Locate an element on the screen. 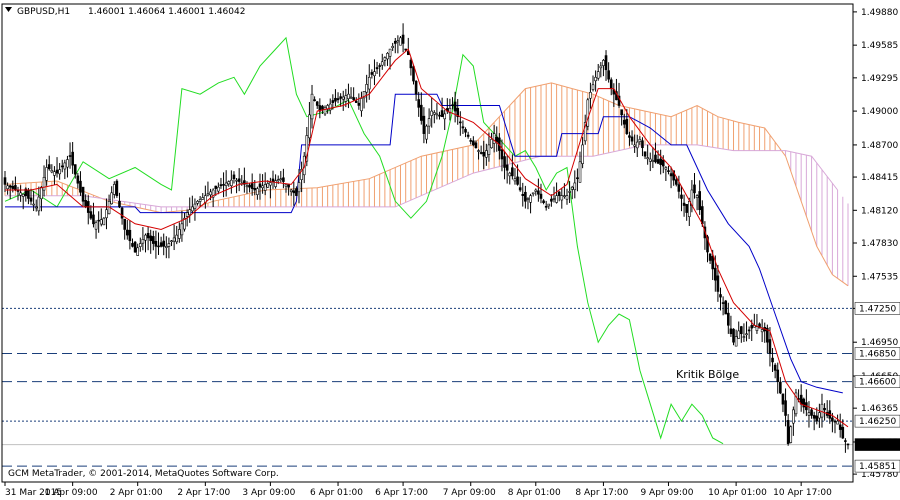 Image resolution: width=900 pixels, height=500 pixels. x-tick-label: 9 Apr 09:00 is located at coordinates (666, 493).